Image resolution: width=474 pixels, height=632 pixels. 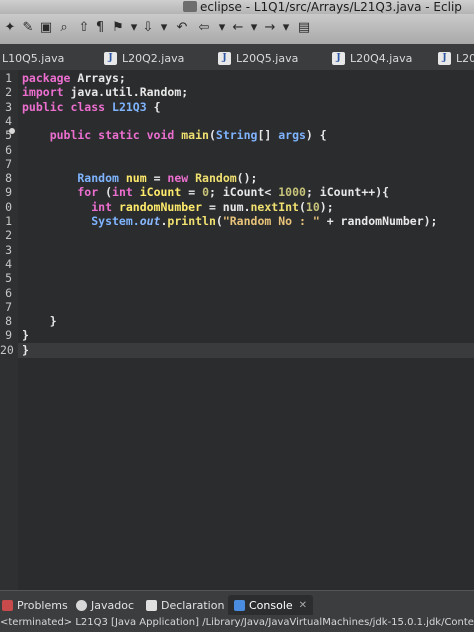 I want to click on tab-label: L20Q4.java, so click(x=381, y=58).